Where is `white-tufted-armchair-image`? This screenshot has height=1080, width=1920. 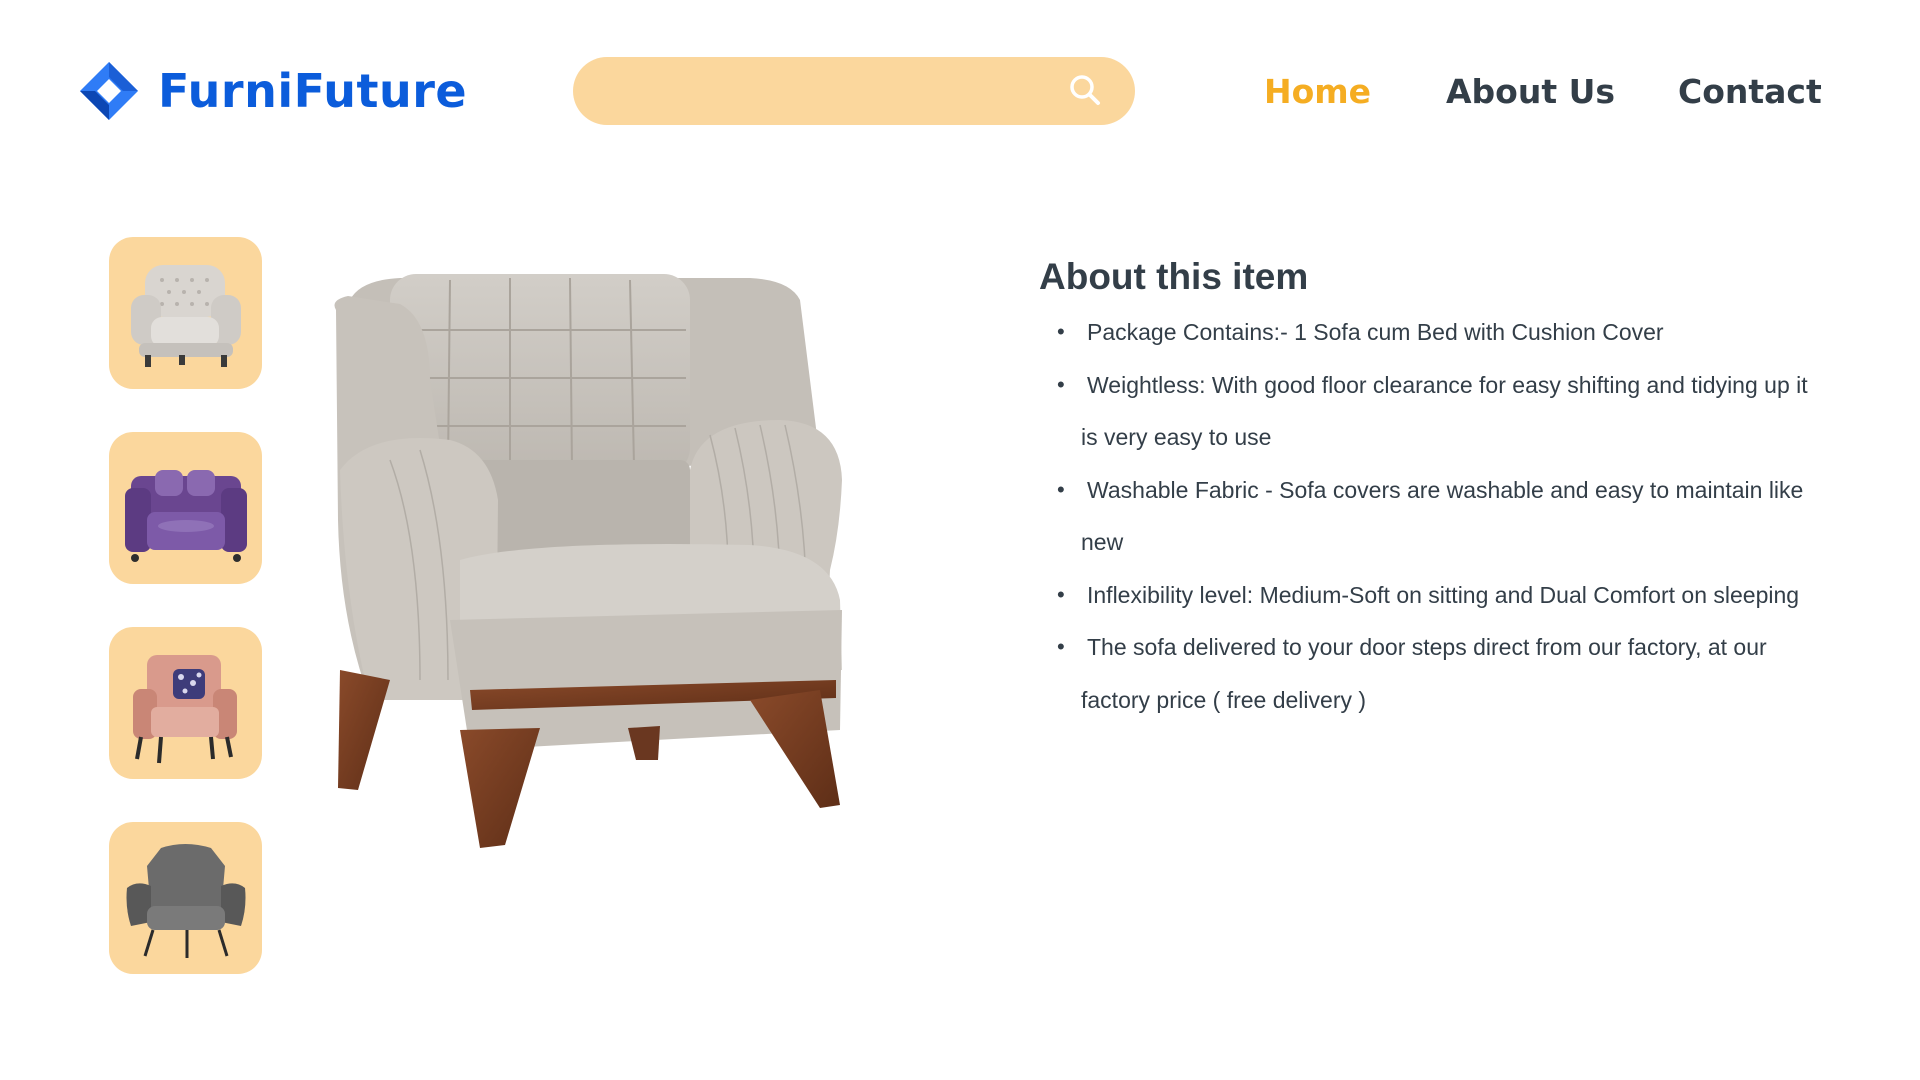
white-tufted-armchair-image is located at coordinates (186, 316).